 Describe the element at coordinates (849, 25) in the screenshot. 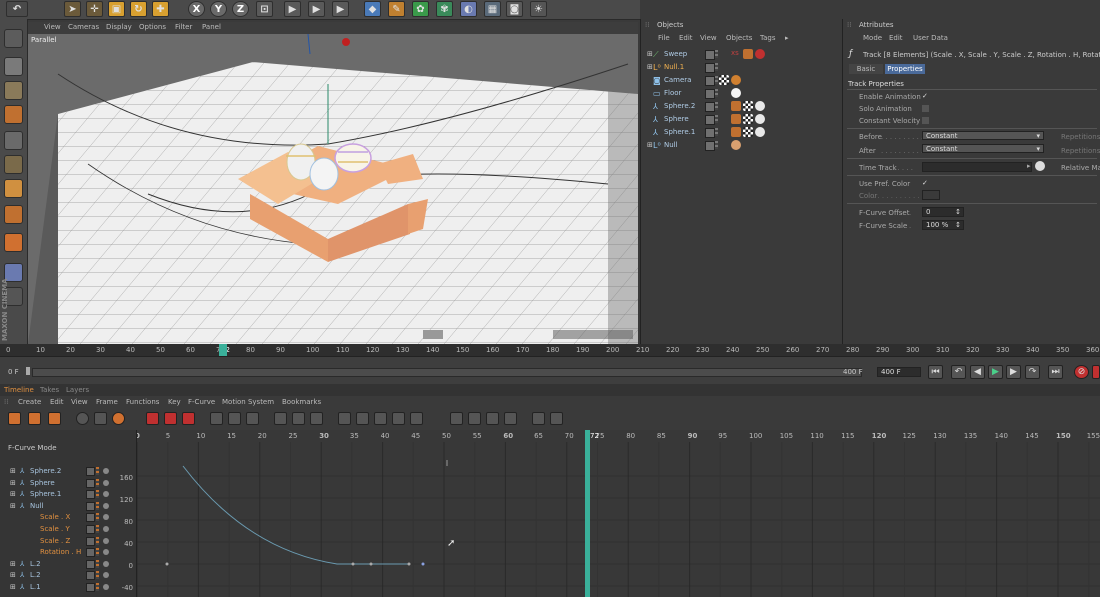

I see `attributes-grip-icon: ⁞⁞` at that location.